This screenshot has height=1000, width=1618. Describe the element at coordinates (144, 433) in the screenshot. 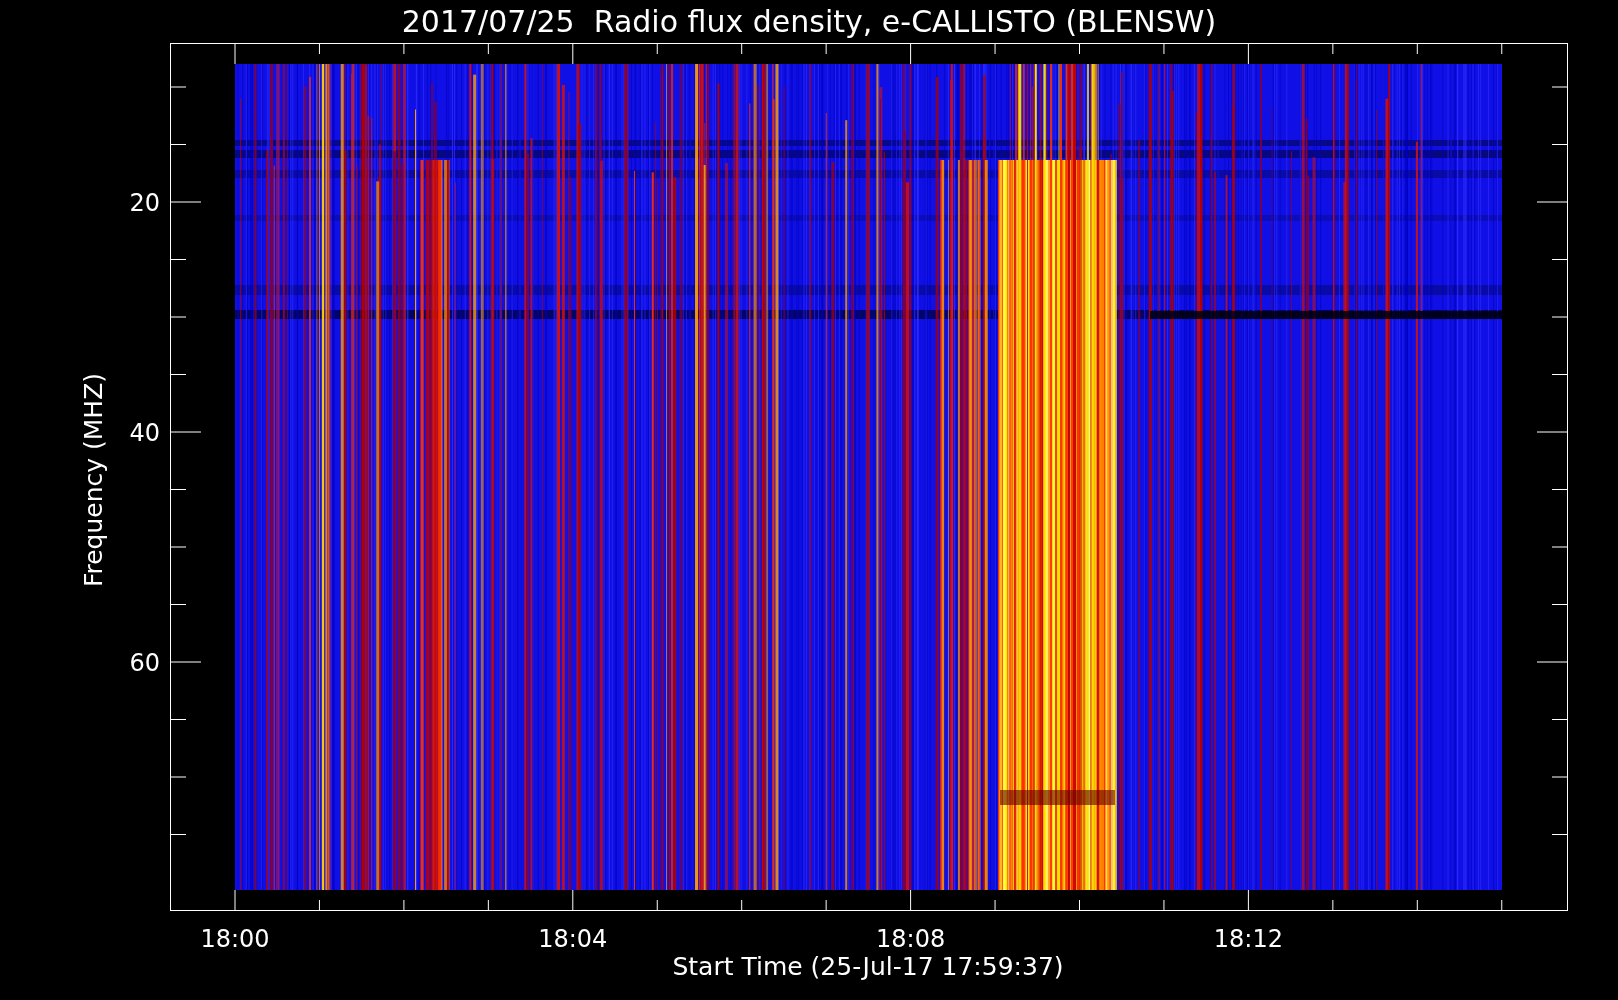

I see `y-tick-label: 40` at that location.